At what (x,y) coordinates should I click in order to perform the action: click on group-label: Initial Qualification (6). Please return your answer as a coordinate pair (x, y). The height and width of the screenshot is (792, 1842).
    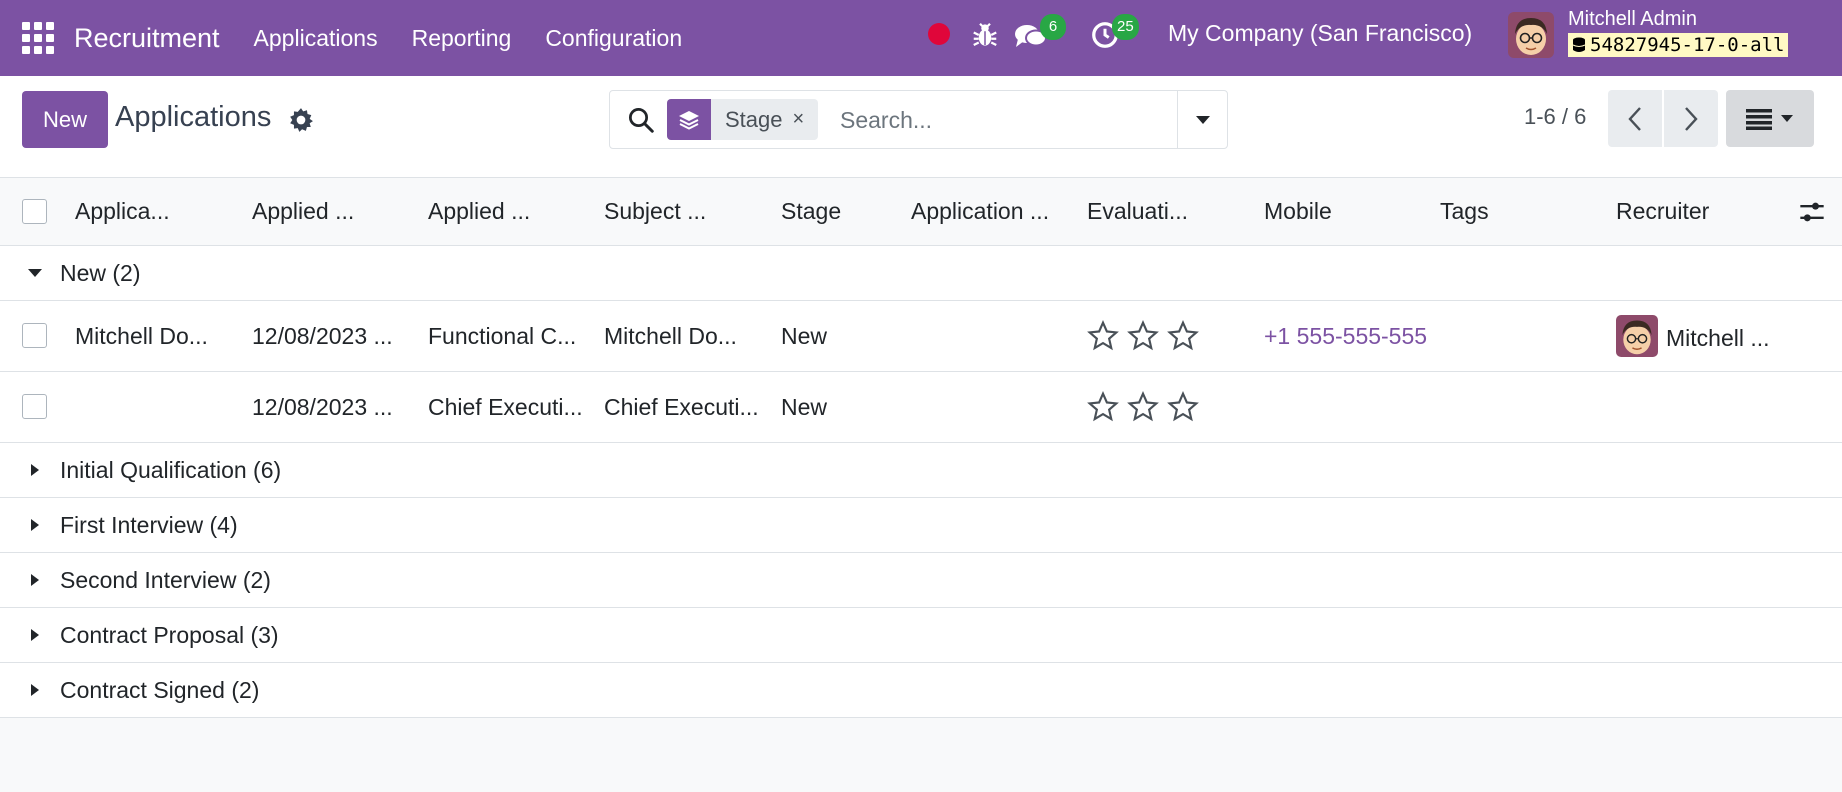
    Looking at the image, I should click on (171, 470).